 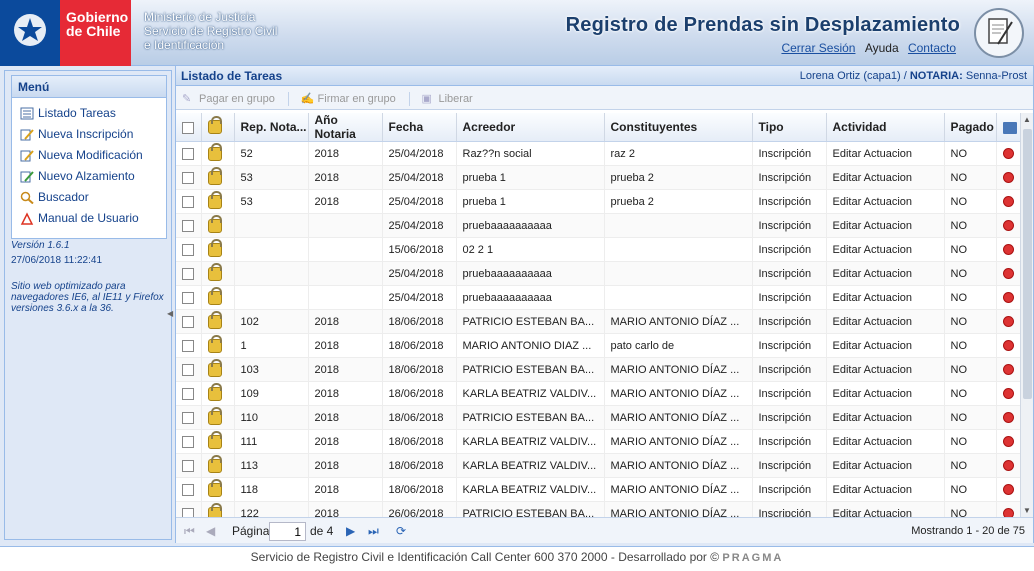 What do you see at coordinates (189, 127) in the screenshot?
I see `select-all-checkbox` at bounding box center [189, 127].